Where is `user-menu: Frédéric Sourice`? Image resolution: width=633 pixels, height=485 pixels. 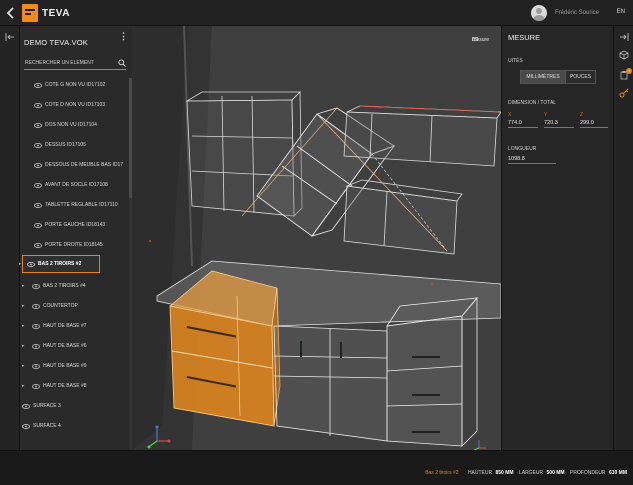 user-menu: Frédéric Sourice is located at coordinates (564, 13).